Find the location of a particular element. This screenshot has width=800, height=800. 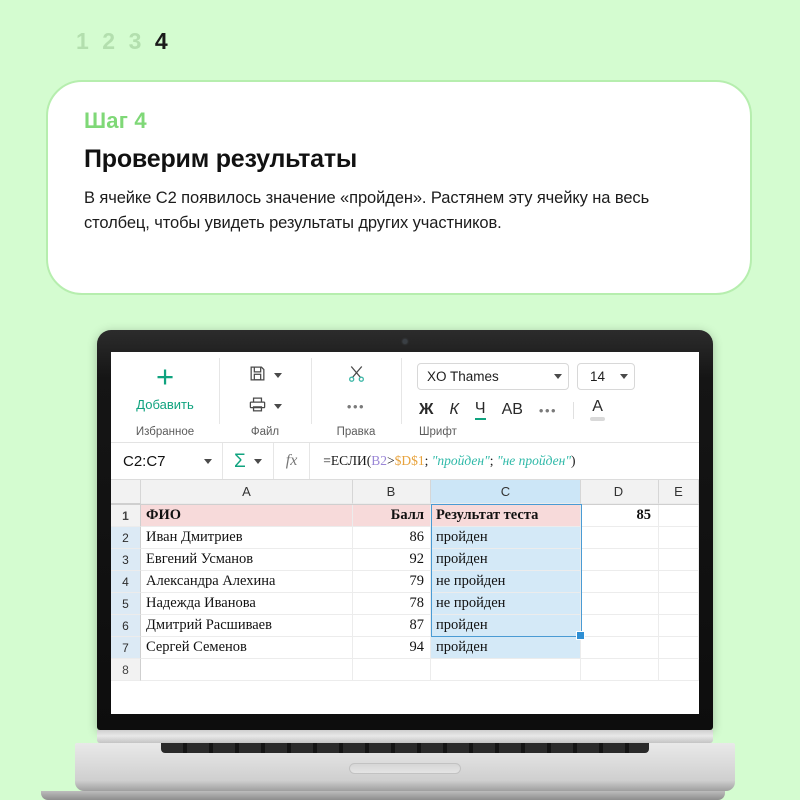

column-header-d: D is located at coordinates (620, 492).